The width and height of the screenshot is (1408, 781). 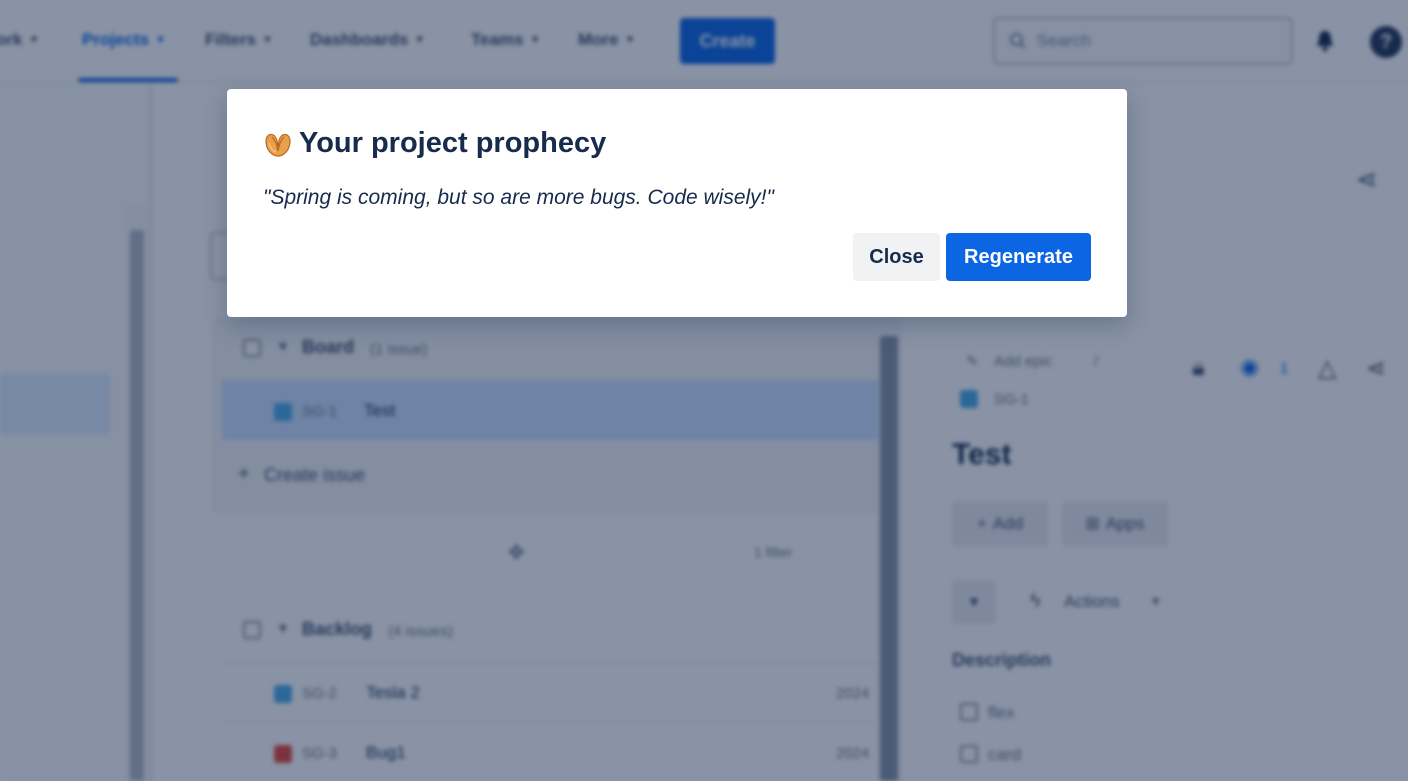 I want to click on dialog-header: Your project prophecy, so click(x=434, y=143).